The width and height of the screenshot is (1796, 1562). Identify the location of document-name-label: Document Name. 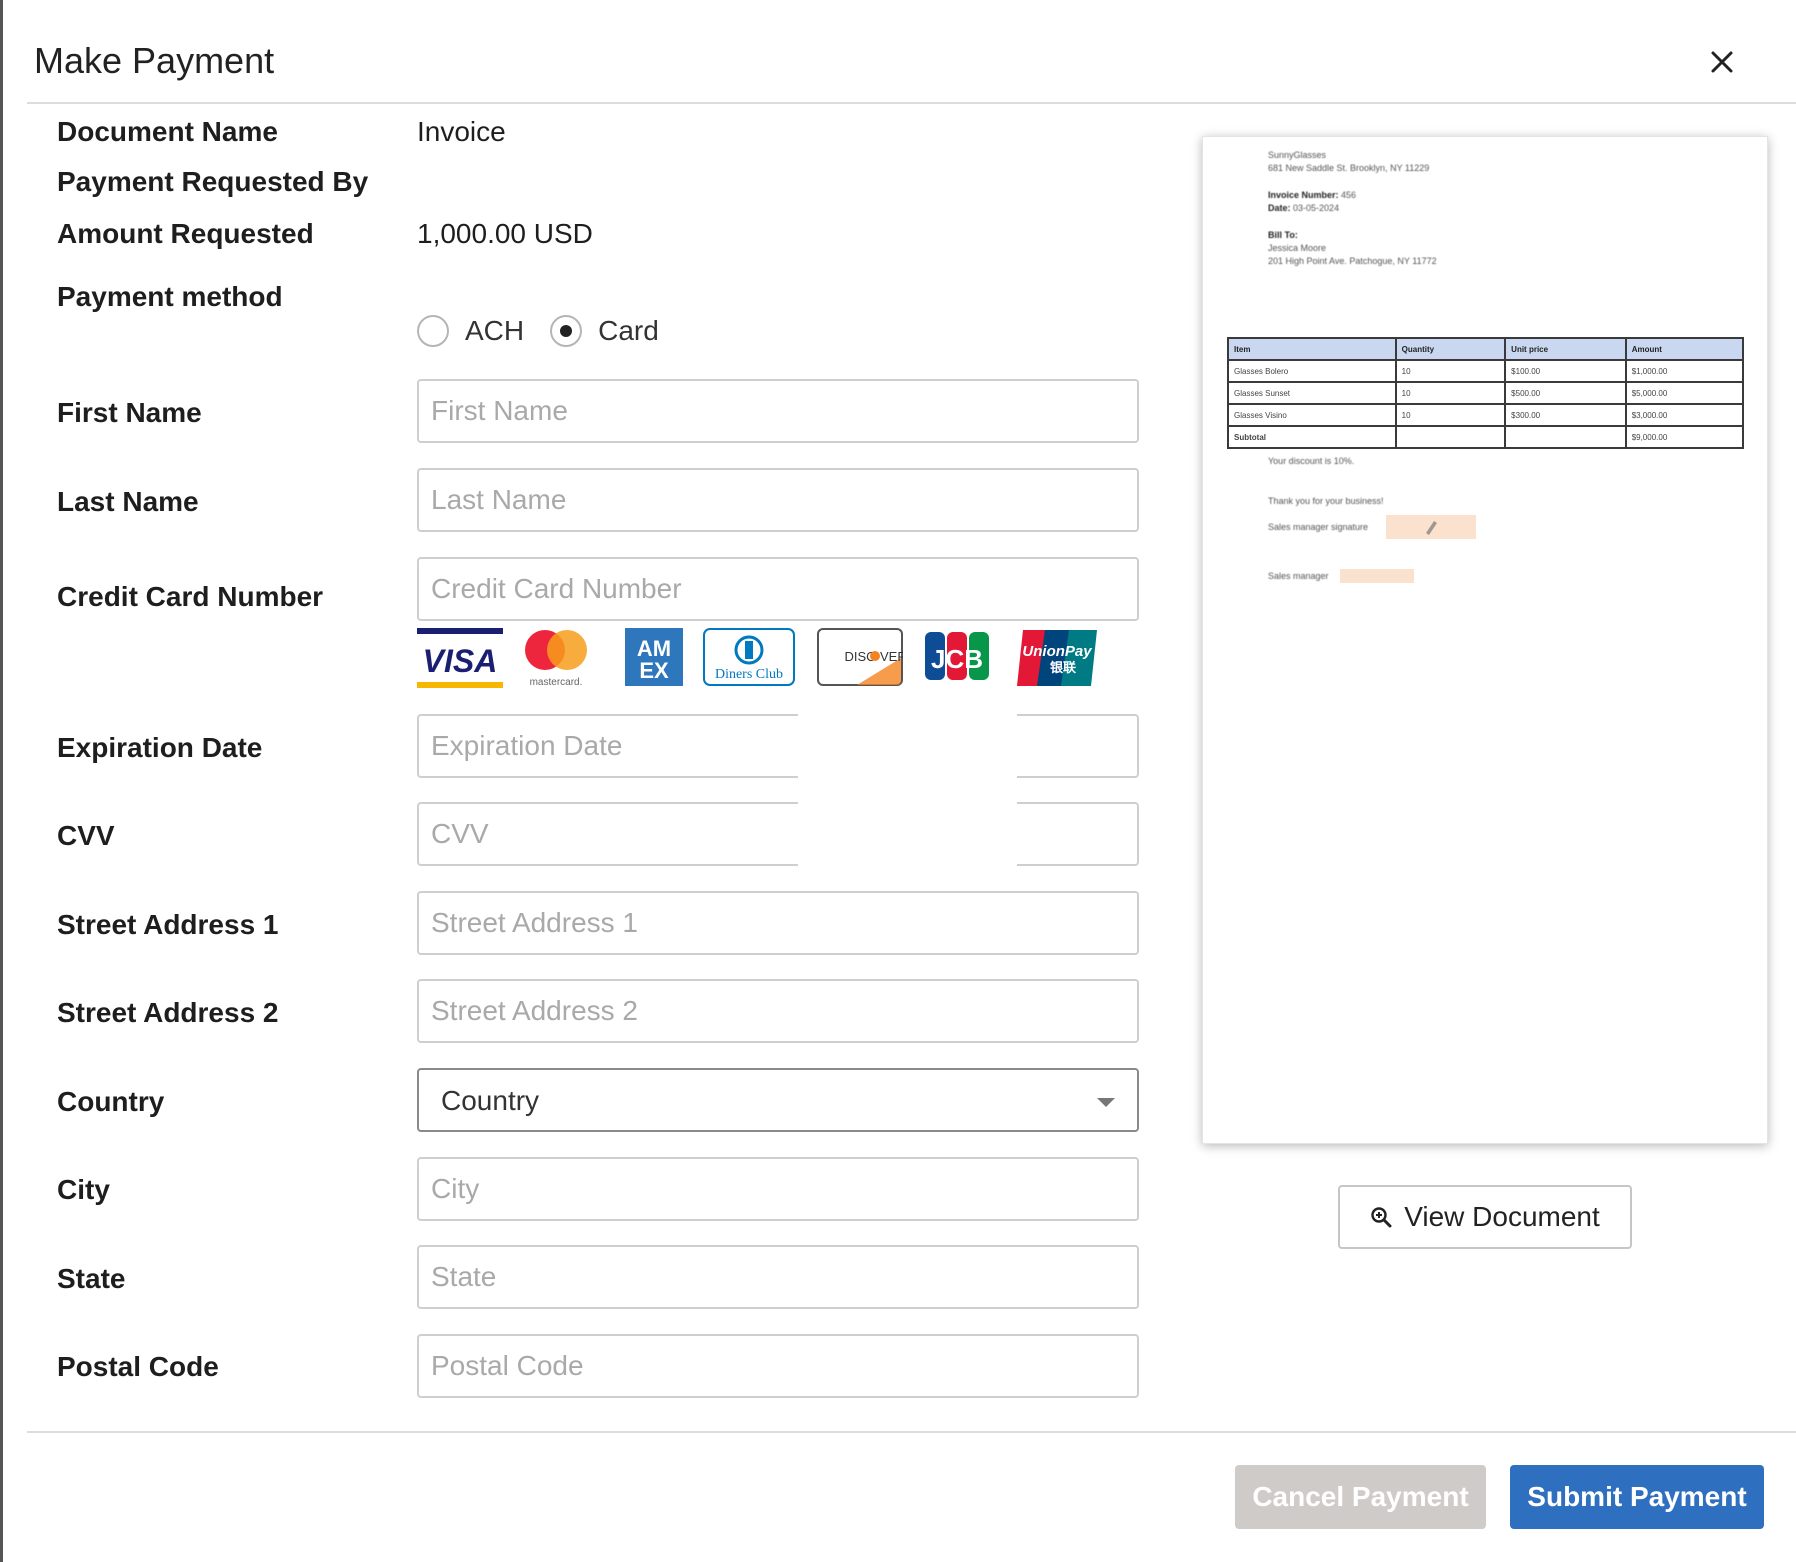
(167, 131).